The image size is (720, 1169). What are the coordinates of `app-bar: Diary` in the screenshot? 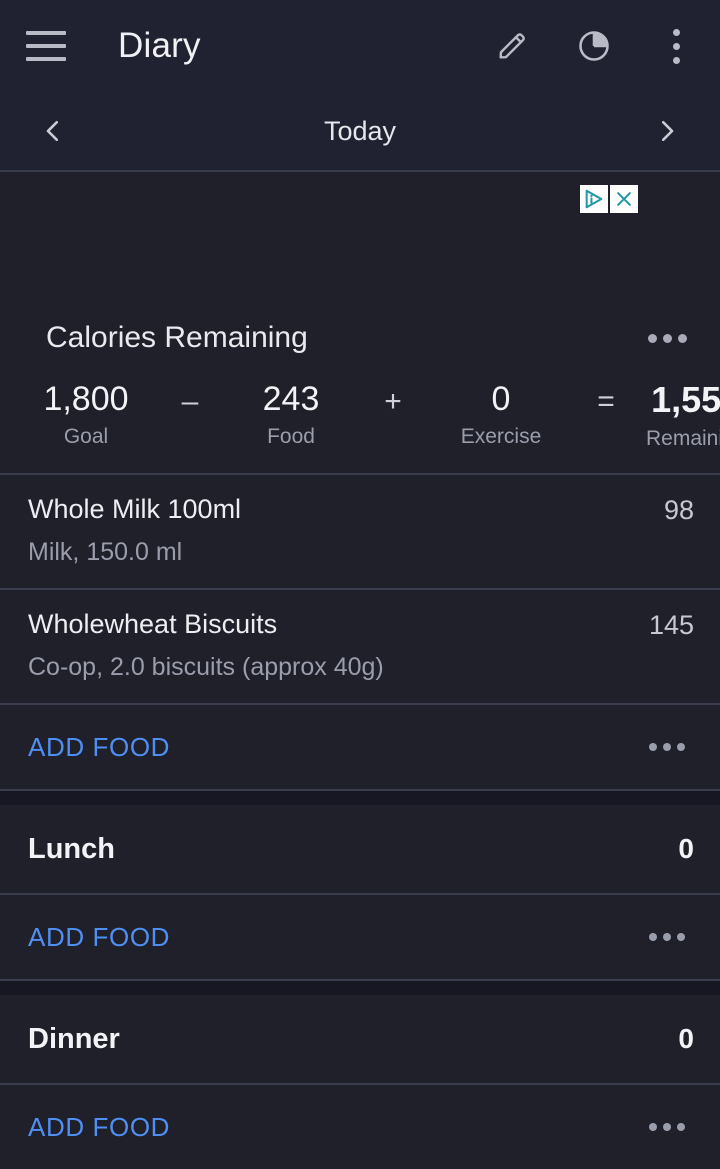 It's located at (360, 46).